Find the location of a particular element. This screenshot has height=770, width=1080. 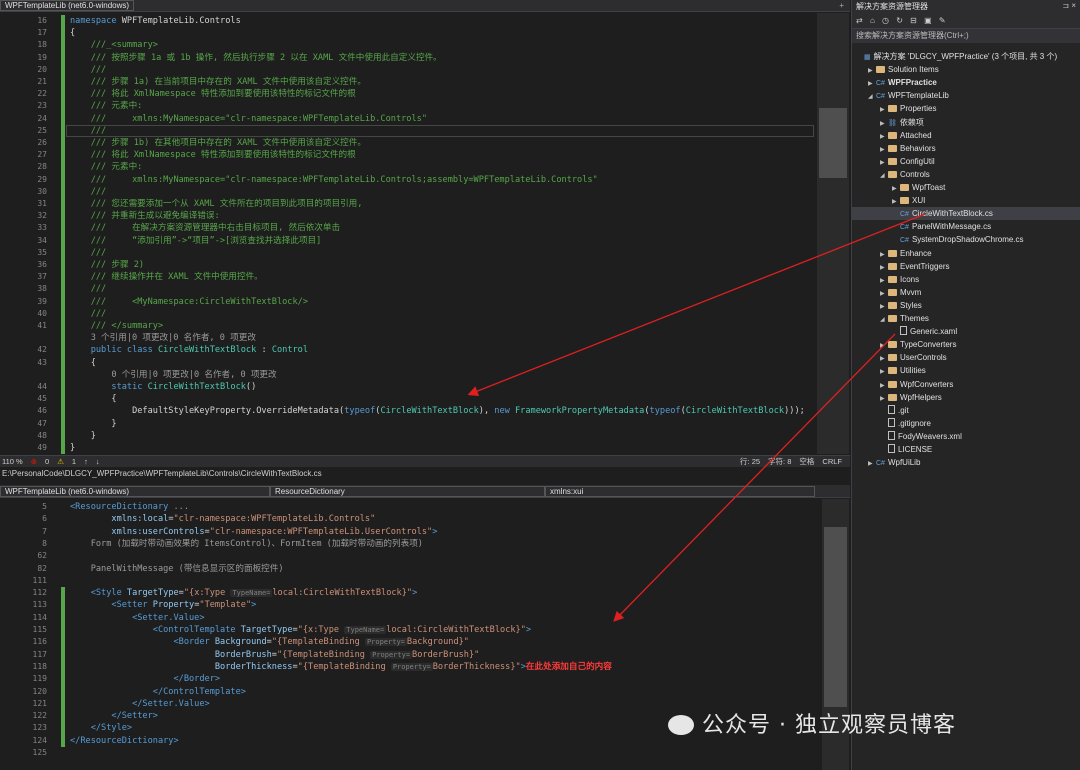

tree-item: ▶ Behaviors is located at coordinates (966, 148).